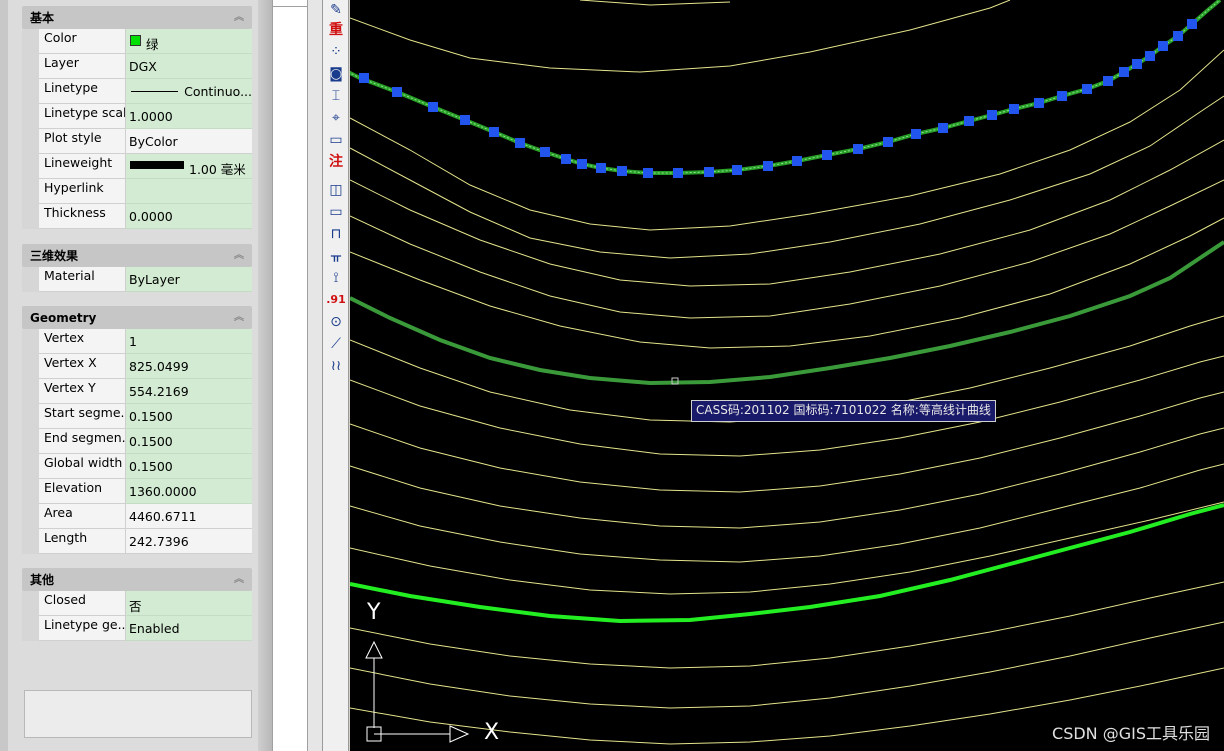  What do you see at coordinates (336, 234) in the screenshot?
I see `bridge-icon: ⊓` at bounding box center [336, 234].